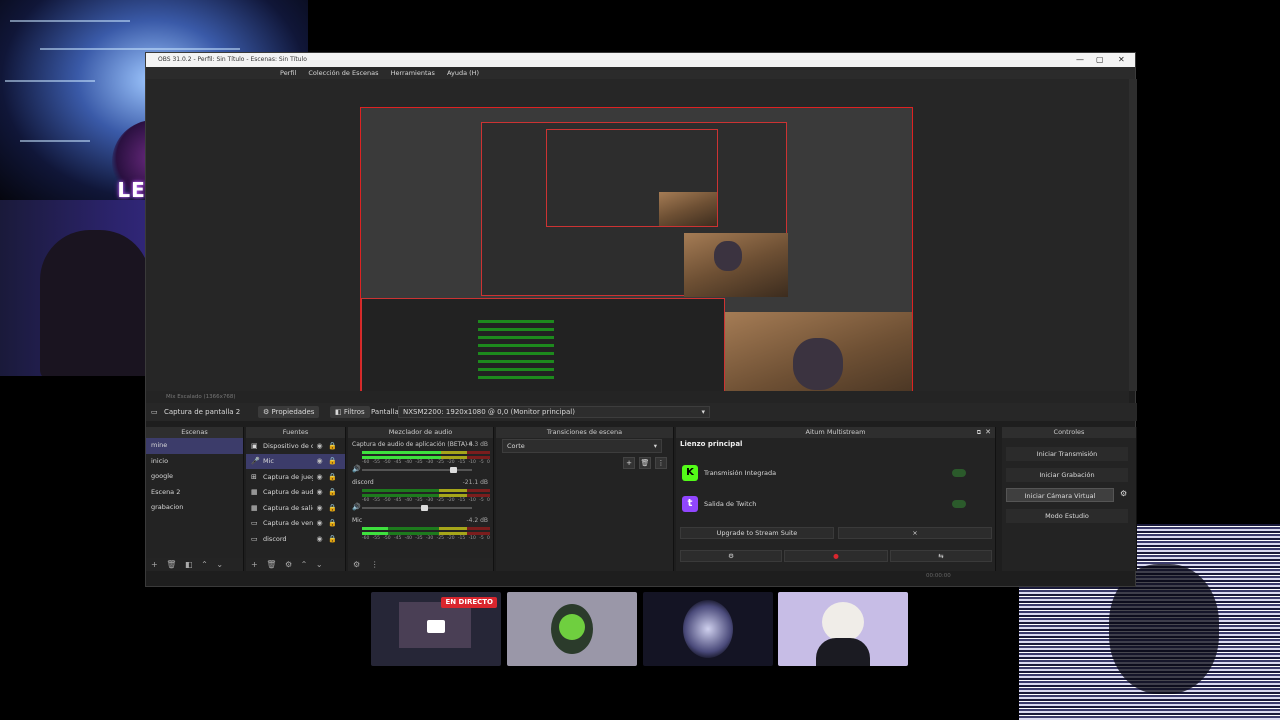 This screenshot has width=1280, height=720. Describe the element at coordinates (1133, 235) in the screenshot. I see `preview-scrollbar` at that location.